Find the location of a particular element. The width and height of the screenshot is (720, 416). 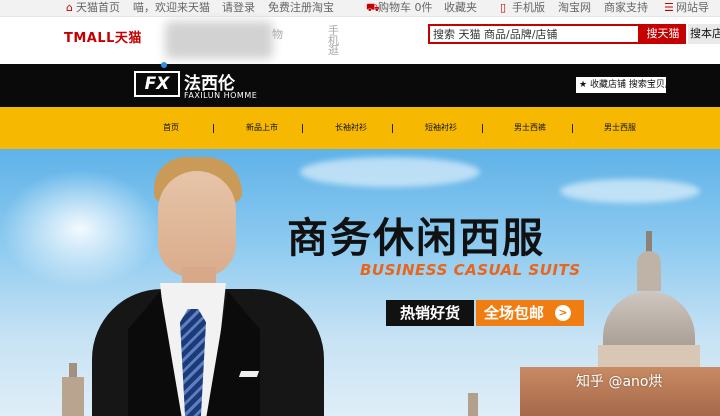

taobao-link: 淘宝 is located at coordinates (323, 8).